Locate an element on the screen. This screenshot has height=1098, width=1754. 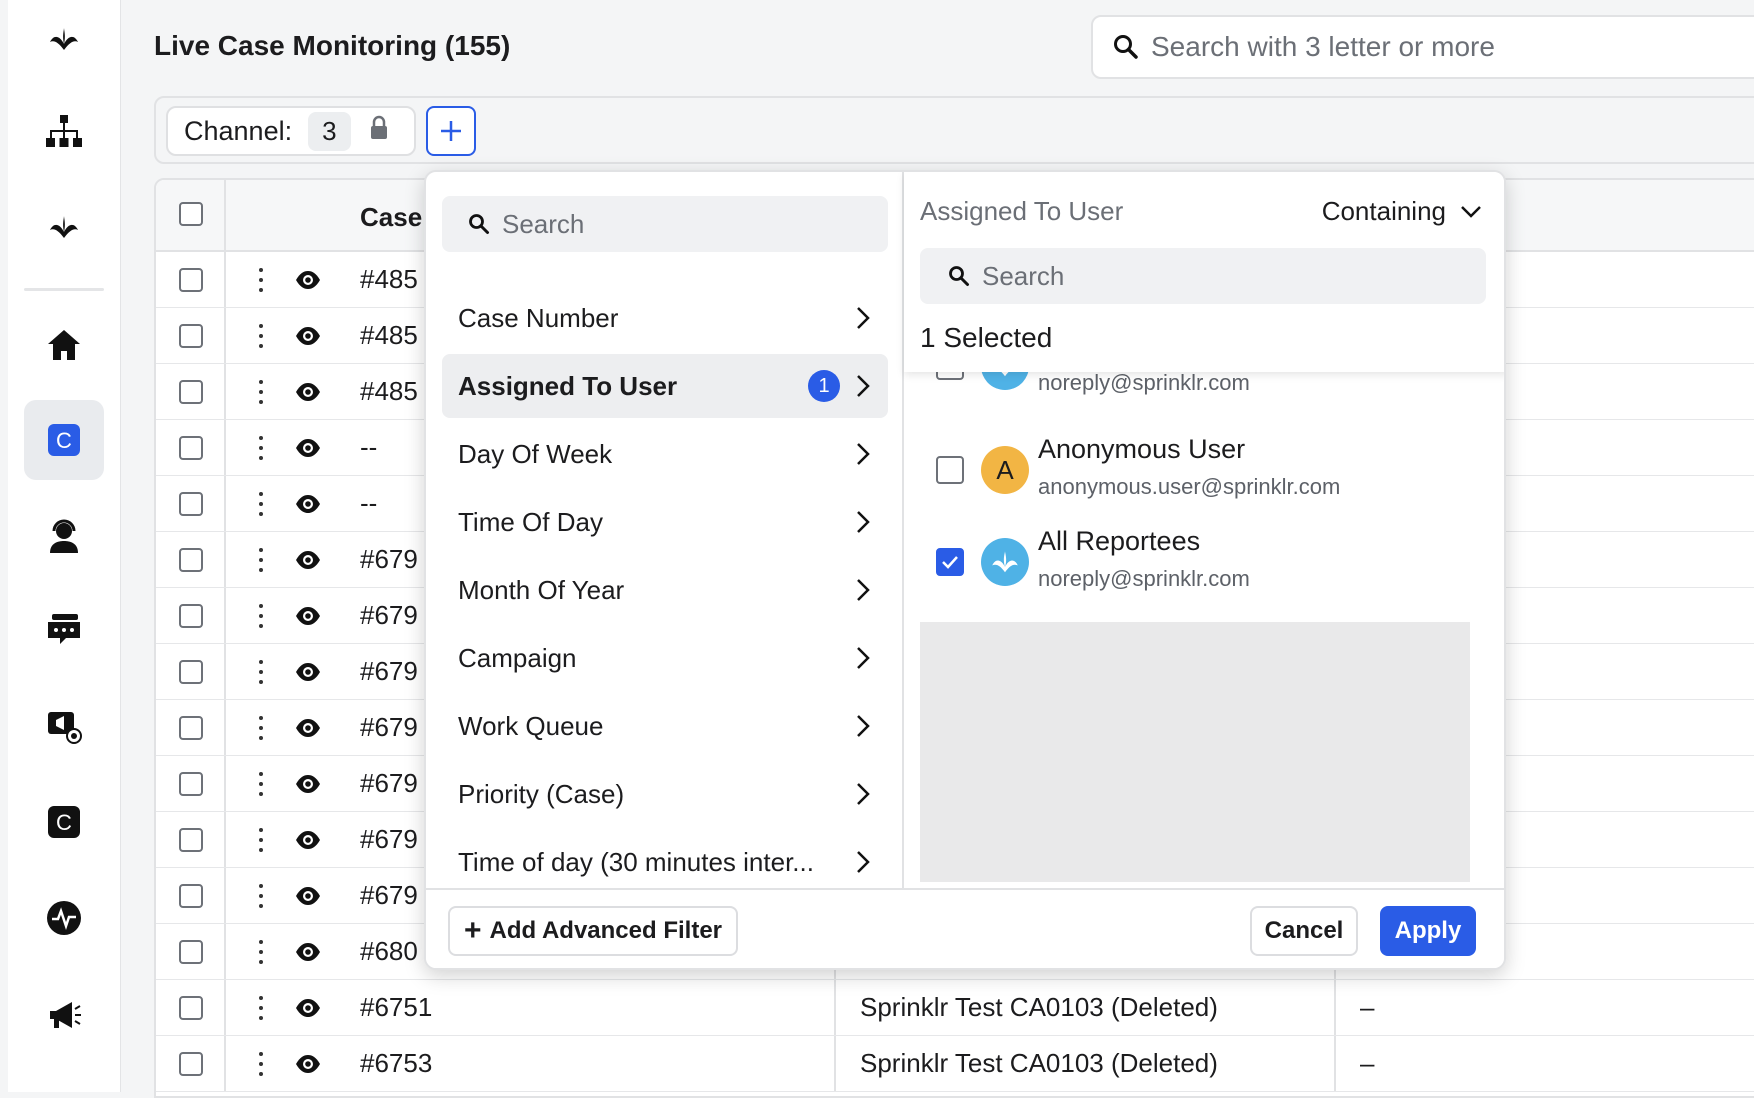
agent-headset-icon is located at coordinates (64, 536).